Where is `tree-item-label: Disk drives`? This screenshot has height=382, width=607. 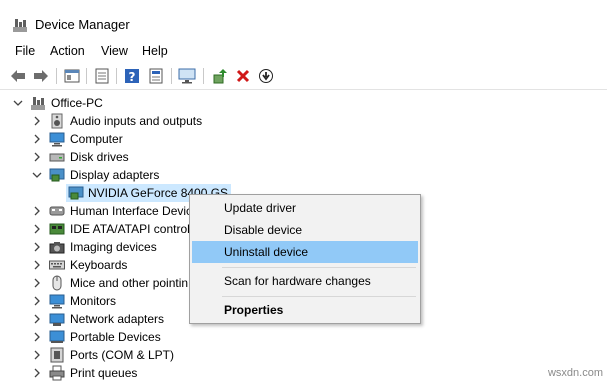
tree-item-label: Disk drives is located at coordinates (99, 157).